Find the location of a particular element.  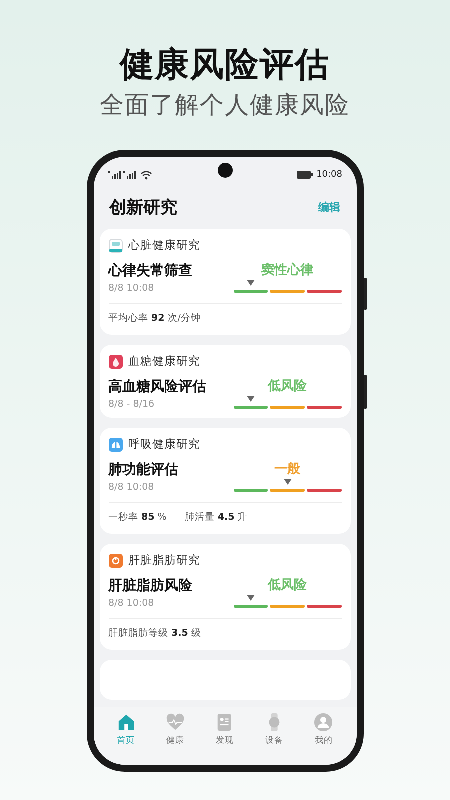

tab: 首页 is located at coordinates (126, 739).